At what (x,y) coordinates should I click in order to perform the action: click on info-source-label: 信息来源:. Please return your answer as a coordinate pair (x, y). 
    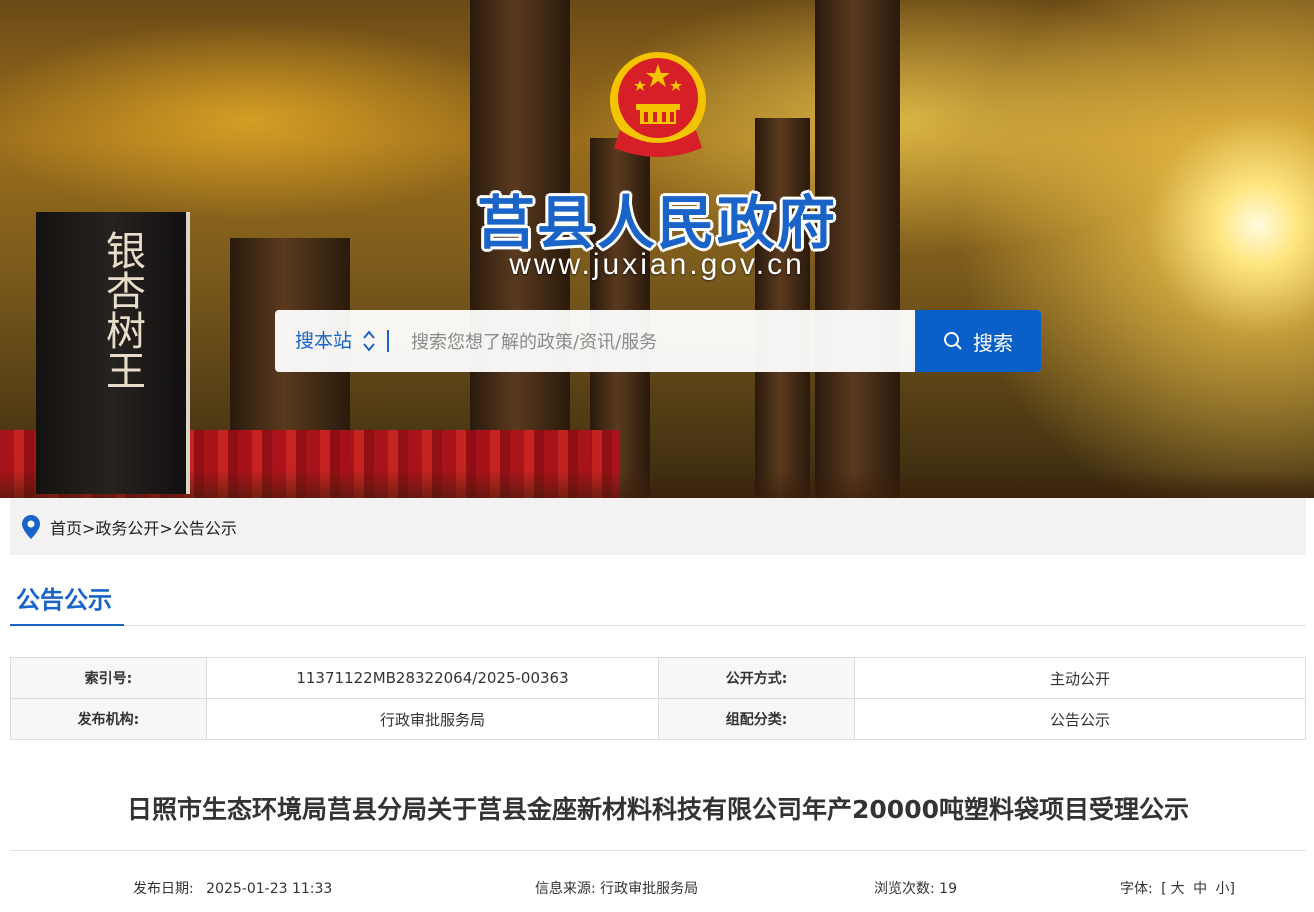
    Looking at the image, I should click on (565, 889).